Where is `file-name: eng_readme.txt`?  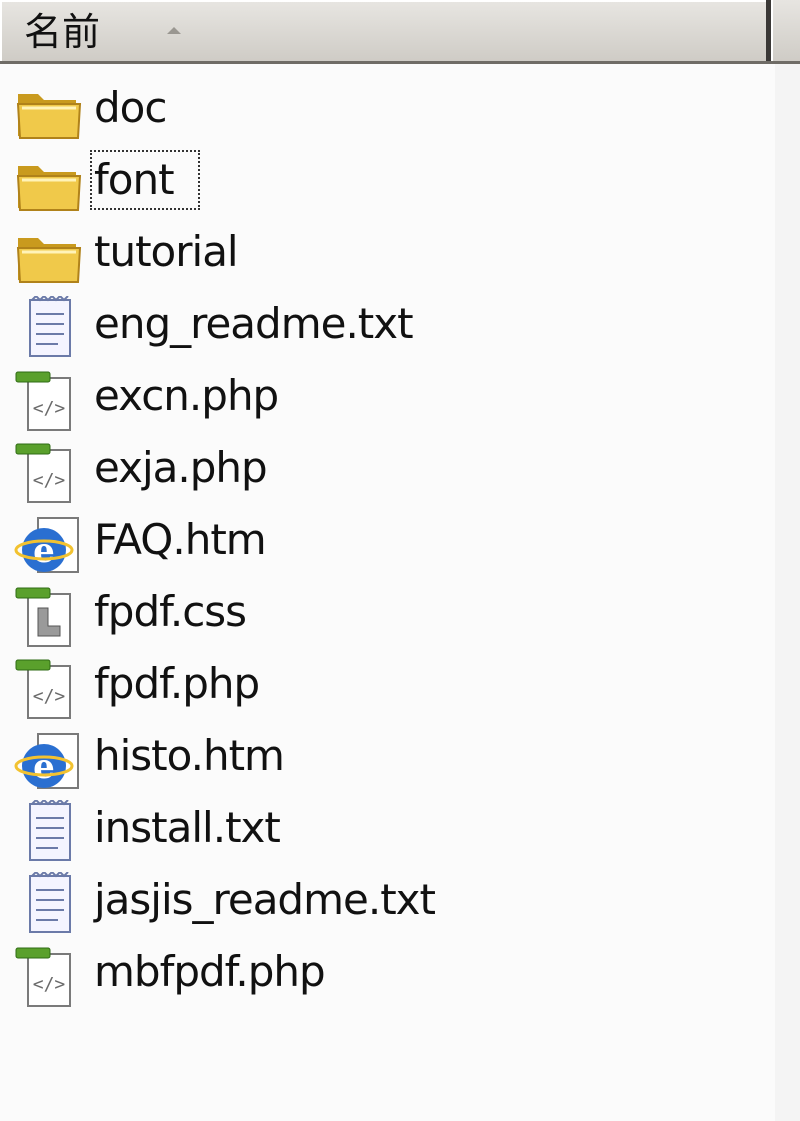 file-name: eng_readme.txt is located at coordinates (254, 323).